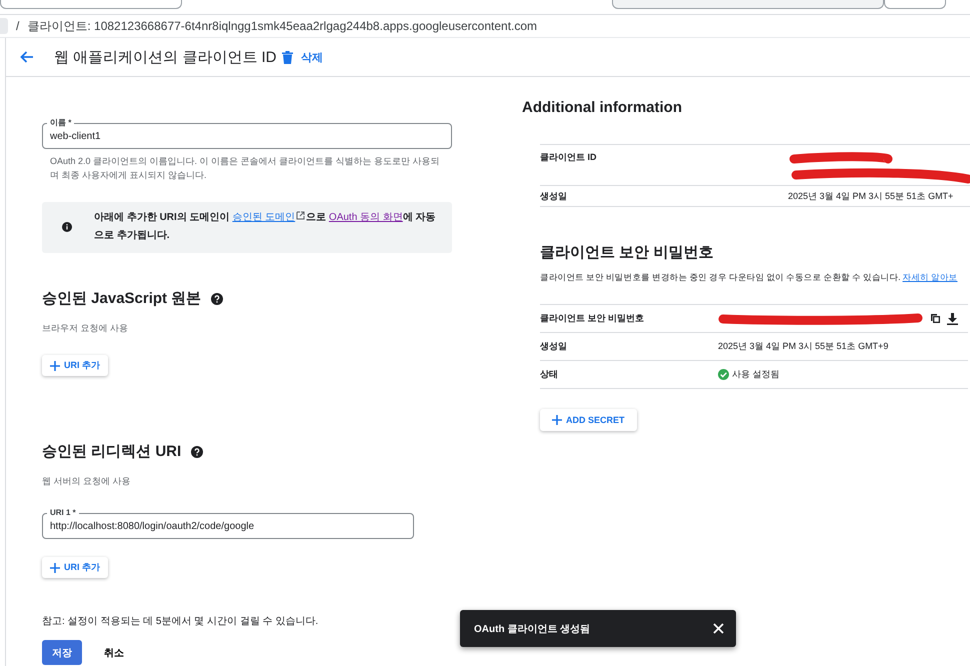 Image resolution: width=970 pixels, height=666 pixels. Describe the element at coordinates (935, 318) in the screenshot. I see `copy-icon` at that location.